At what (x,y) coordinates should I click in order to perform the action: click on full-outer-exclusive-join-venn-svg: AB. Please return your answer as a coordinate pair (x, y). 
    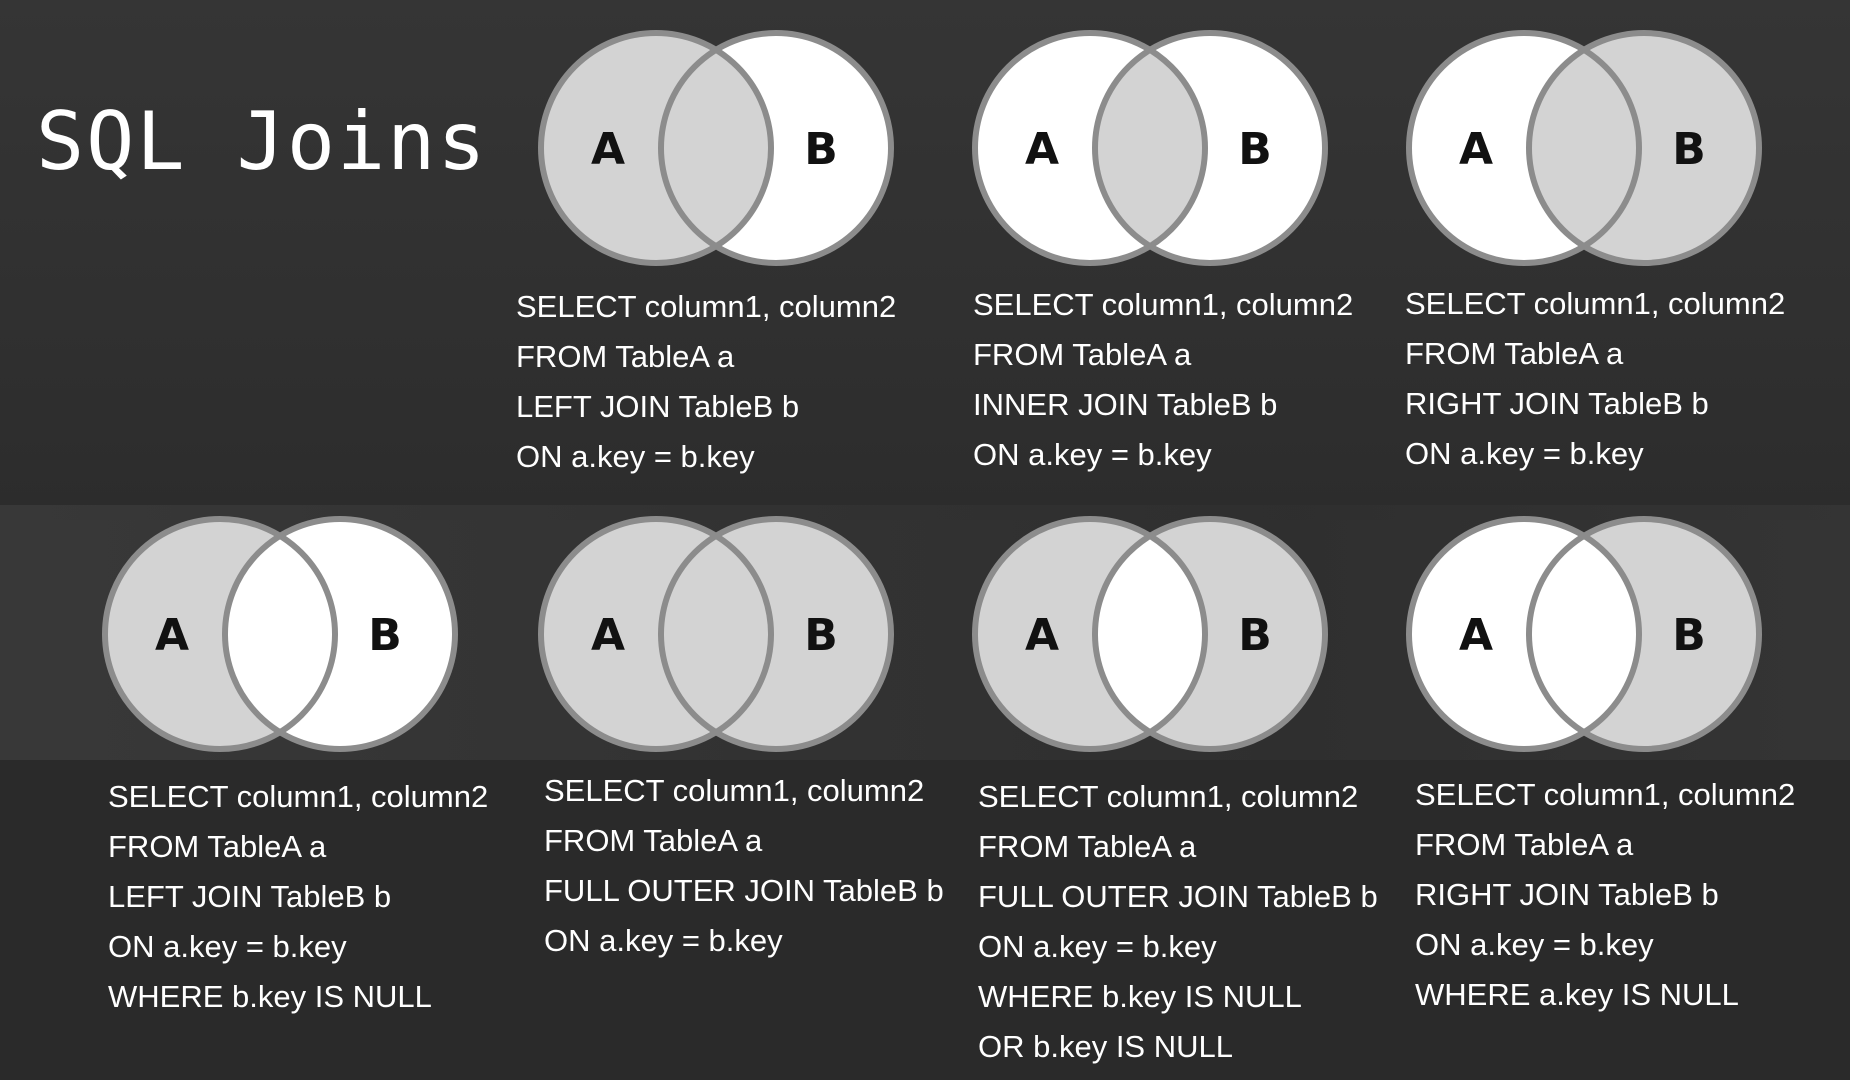
    Looking at the image, I should click on (1150, 634).